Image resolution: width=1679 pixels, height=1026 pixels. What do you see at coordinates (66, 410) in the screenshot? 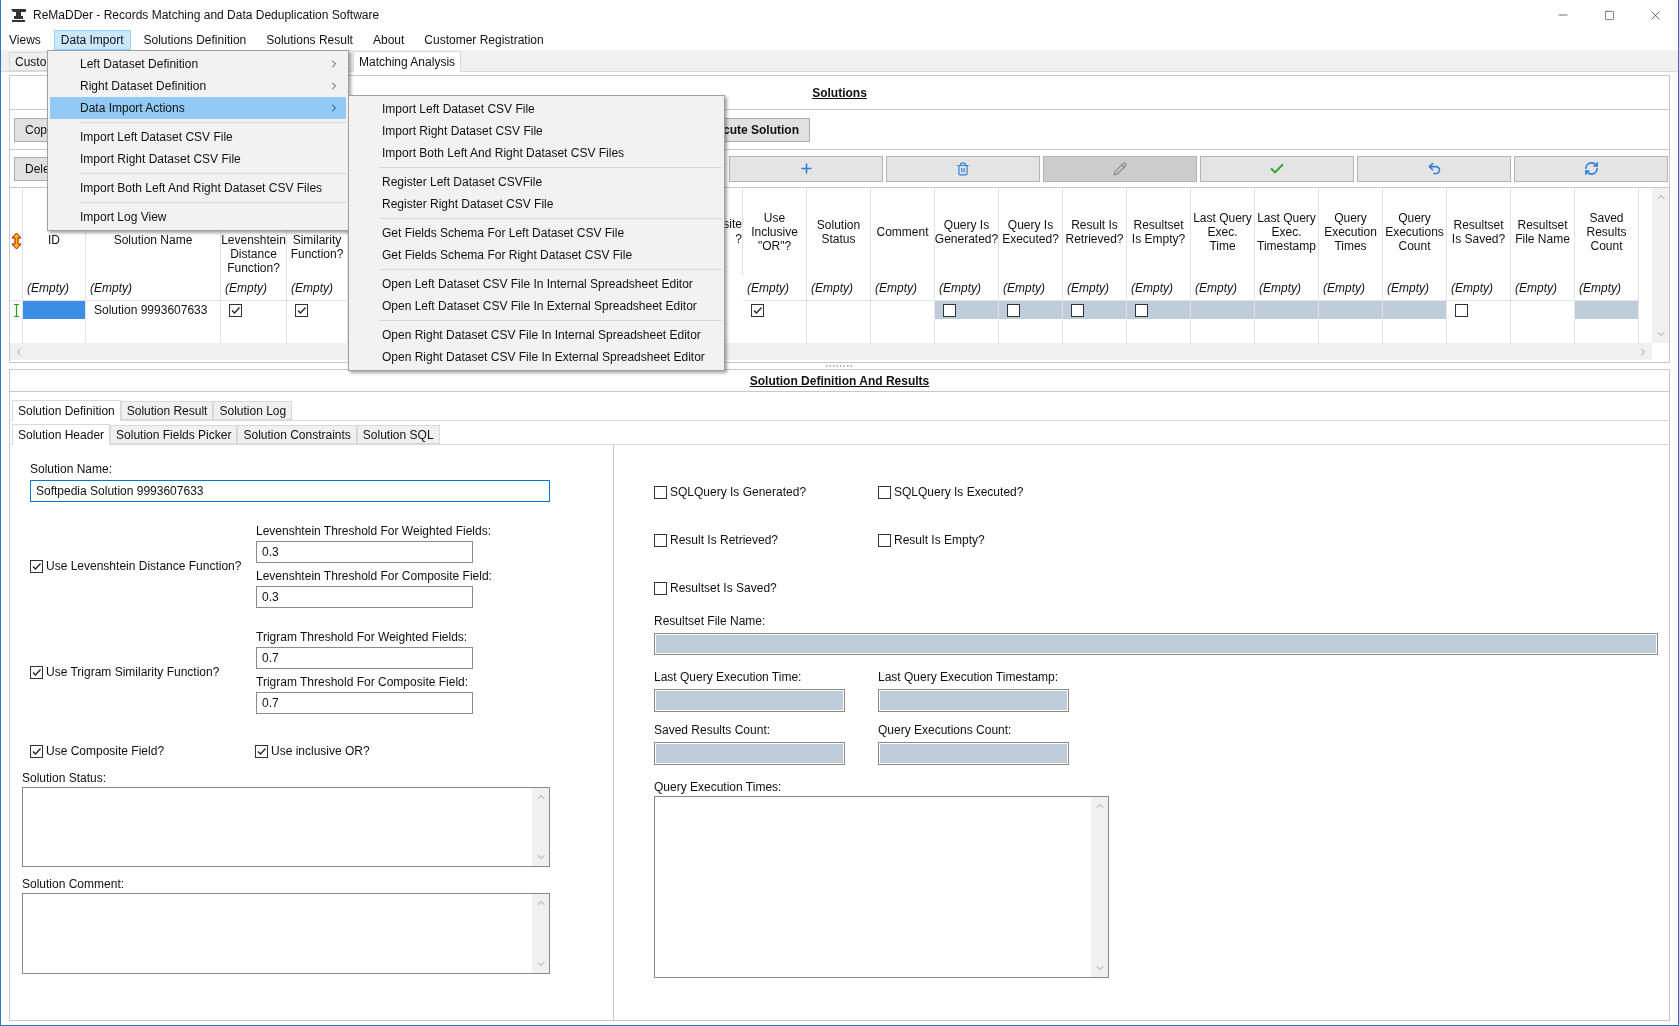
I see `tab: Solution Definition` at bounding box center [66, 410].